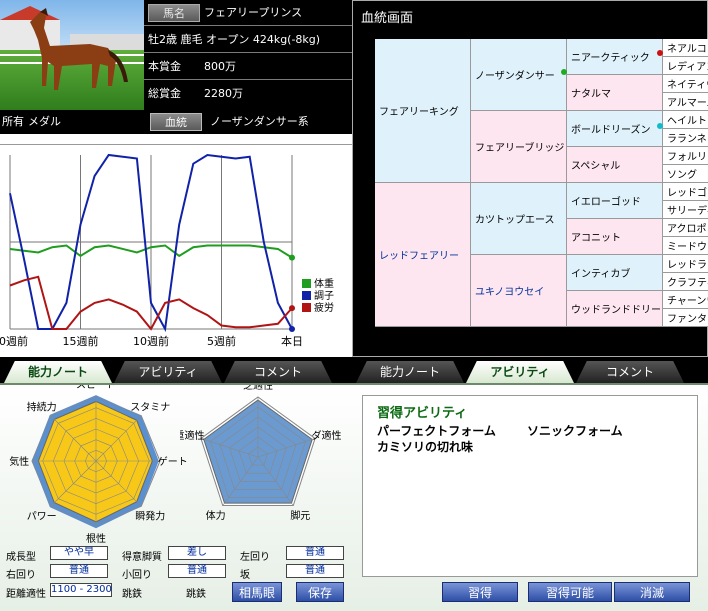  I want to click on pedigree-gen2: ユキノヨウセイ, so click(519, 291).